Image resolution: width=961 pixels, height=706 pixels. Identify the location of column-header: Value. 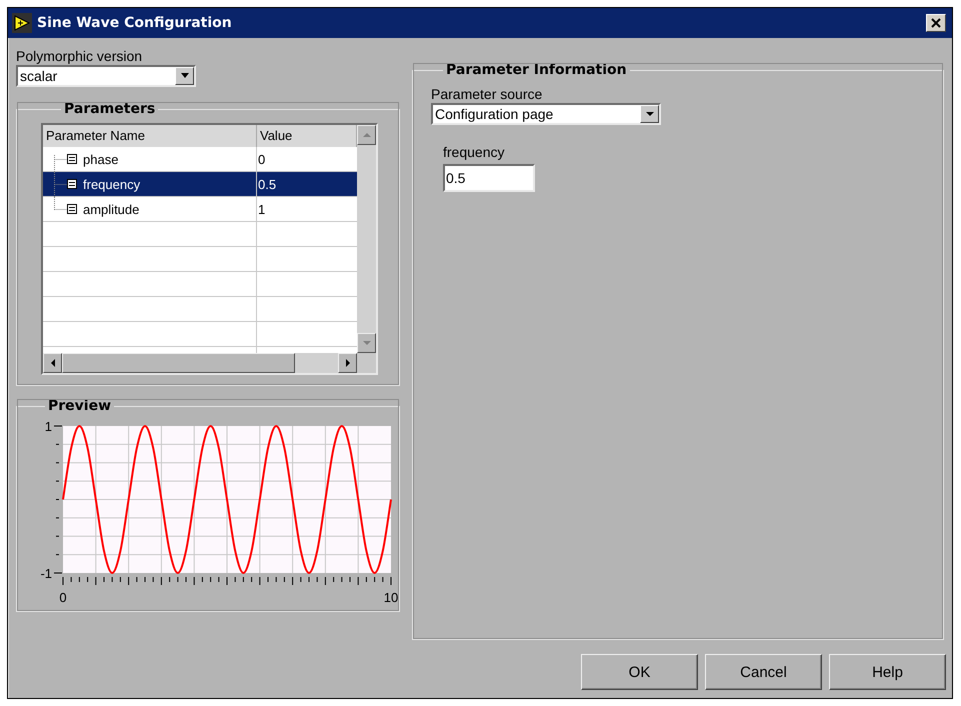
(307, 136).